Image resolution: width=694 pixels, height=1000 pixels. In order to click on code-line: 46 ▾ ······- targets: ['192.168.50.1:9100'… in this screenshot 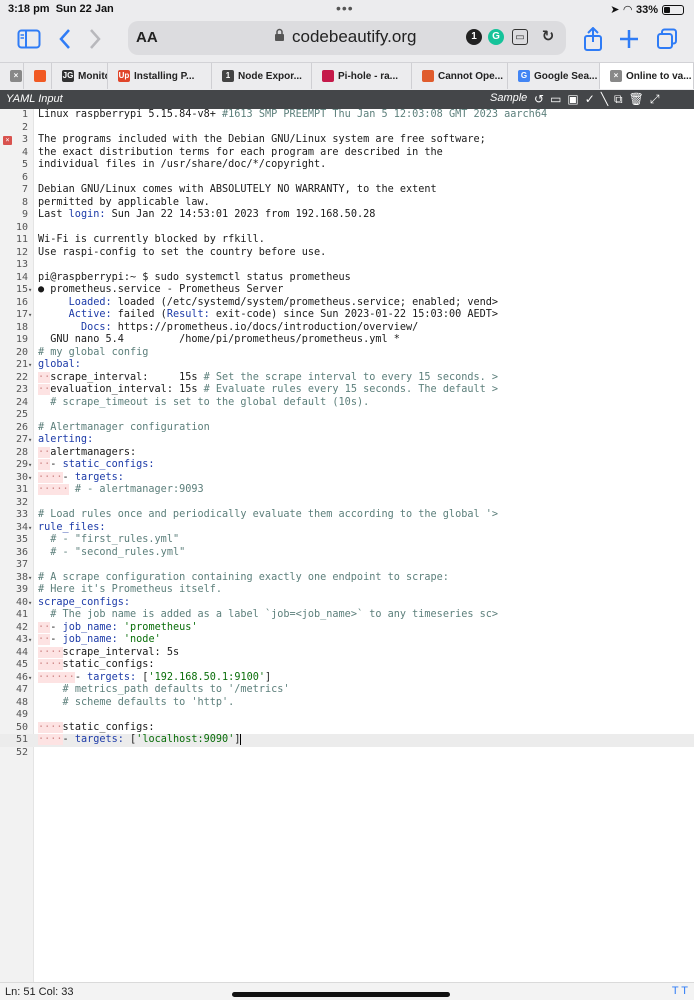, I will do `click(347, 678)`.